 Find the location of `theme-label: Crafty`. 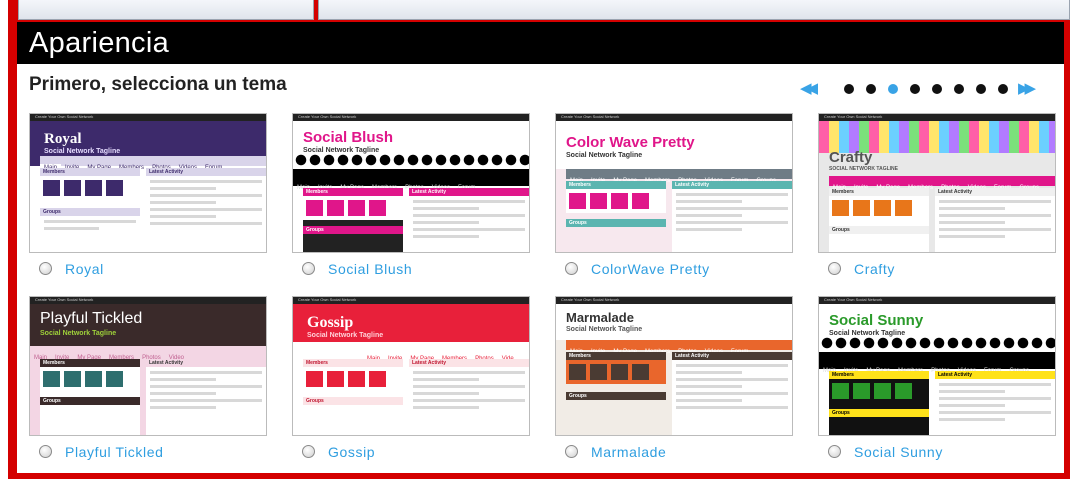

theme-label: Crafty is located at coordinates (874, 269).